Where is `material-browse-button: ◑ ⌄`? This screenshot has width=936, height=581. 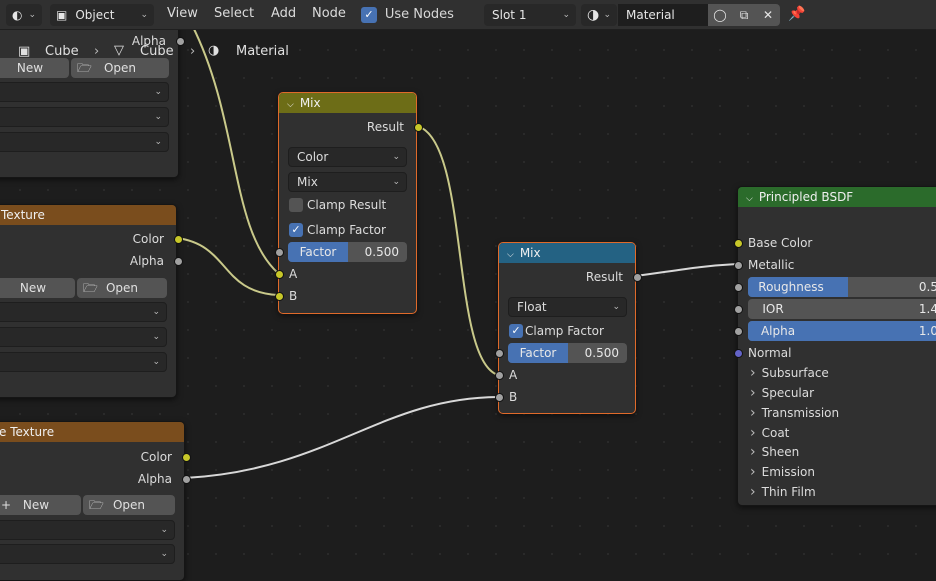 material-browse-button: ◑ ⌄ is located at coordinates (599, 15).